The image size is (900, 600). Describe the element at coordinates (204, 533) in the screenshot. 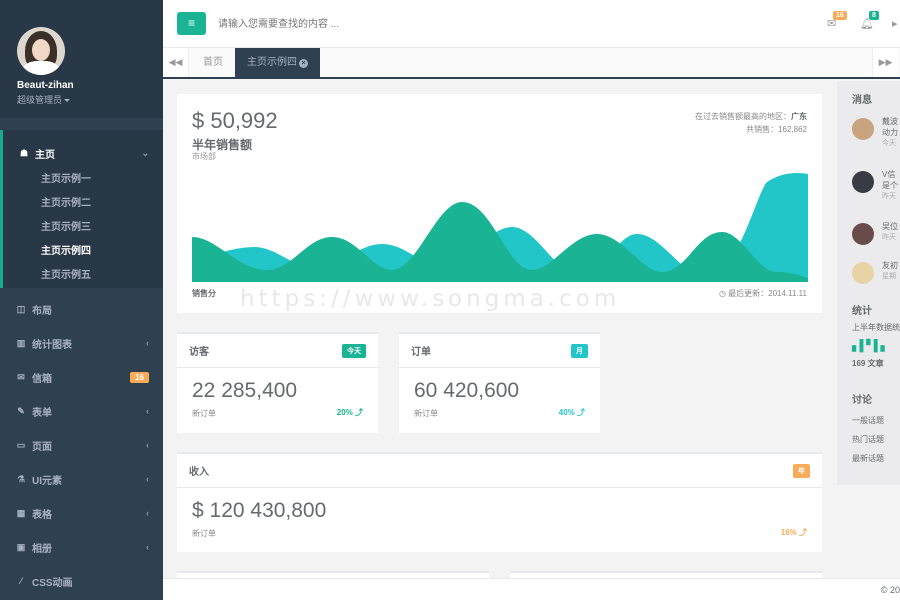

I see `income-sub: 新订单` at that location.